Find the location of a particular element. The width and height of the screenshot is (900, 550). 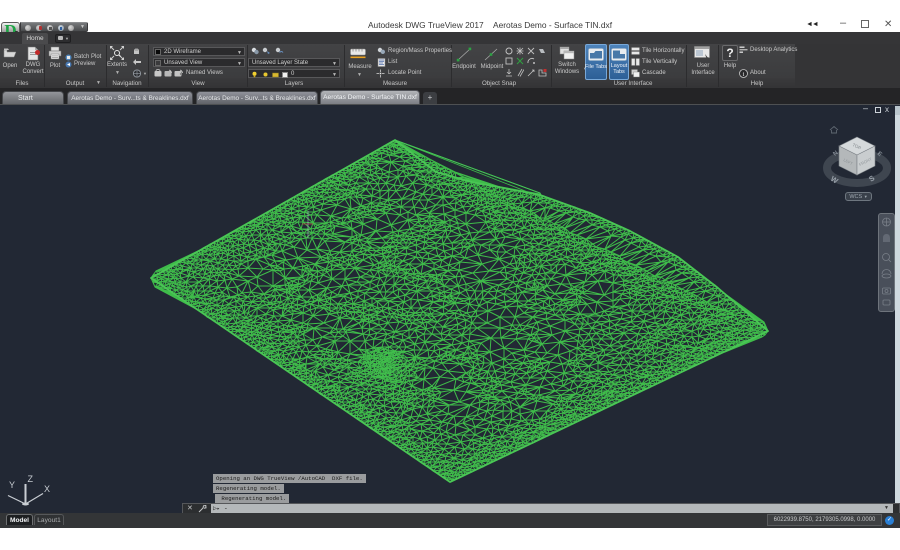

svg-text: Y is located at coordinates (12, 485).